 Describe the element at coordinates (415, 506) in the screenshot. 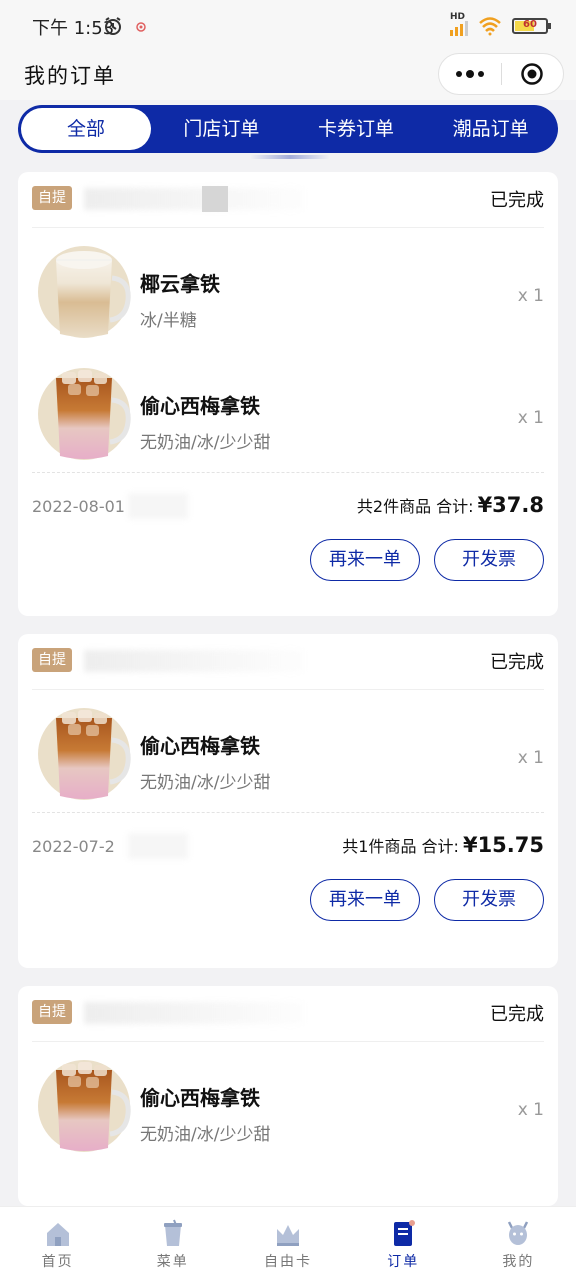

I see `order-summary-label: 共2件商品 合计:` at that location.